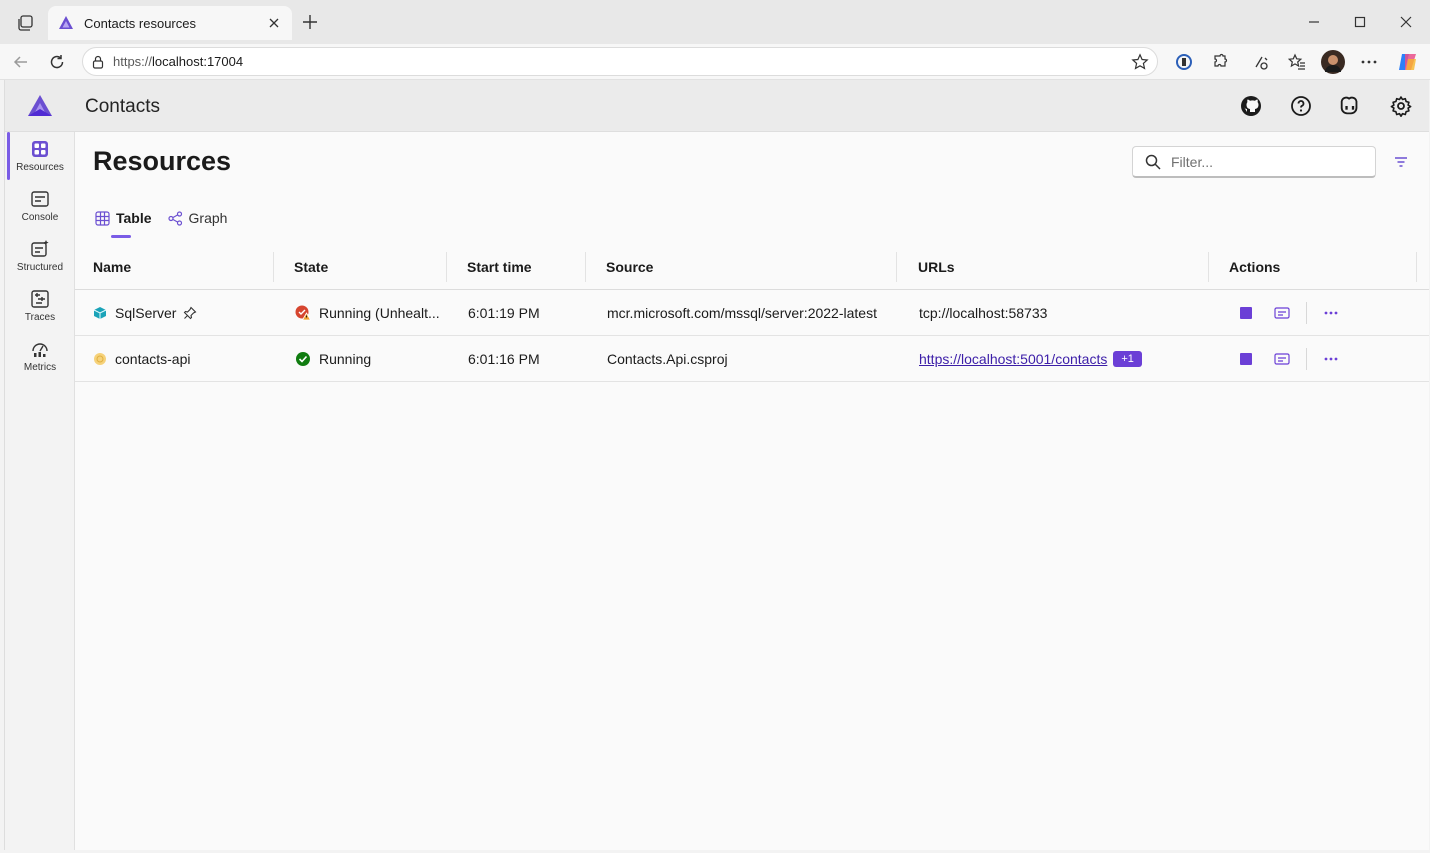  What do you see at coordinates (1297, 62) in the screenshot?
I see `favorites-icon` at bounding box center [1297, 62].